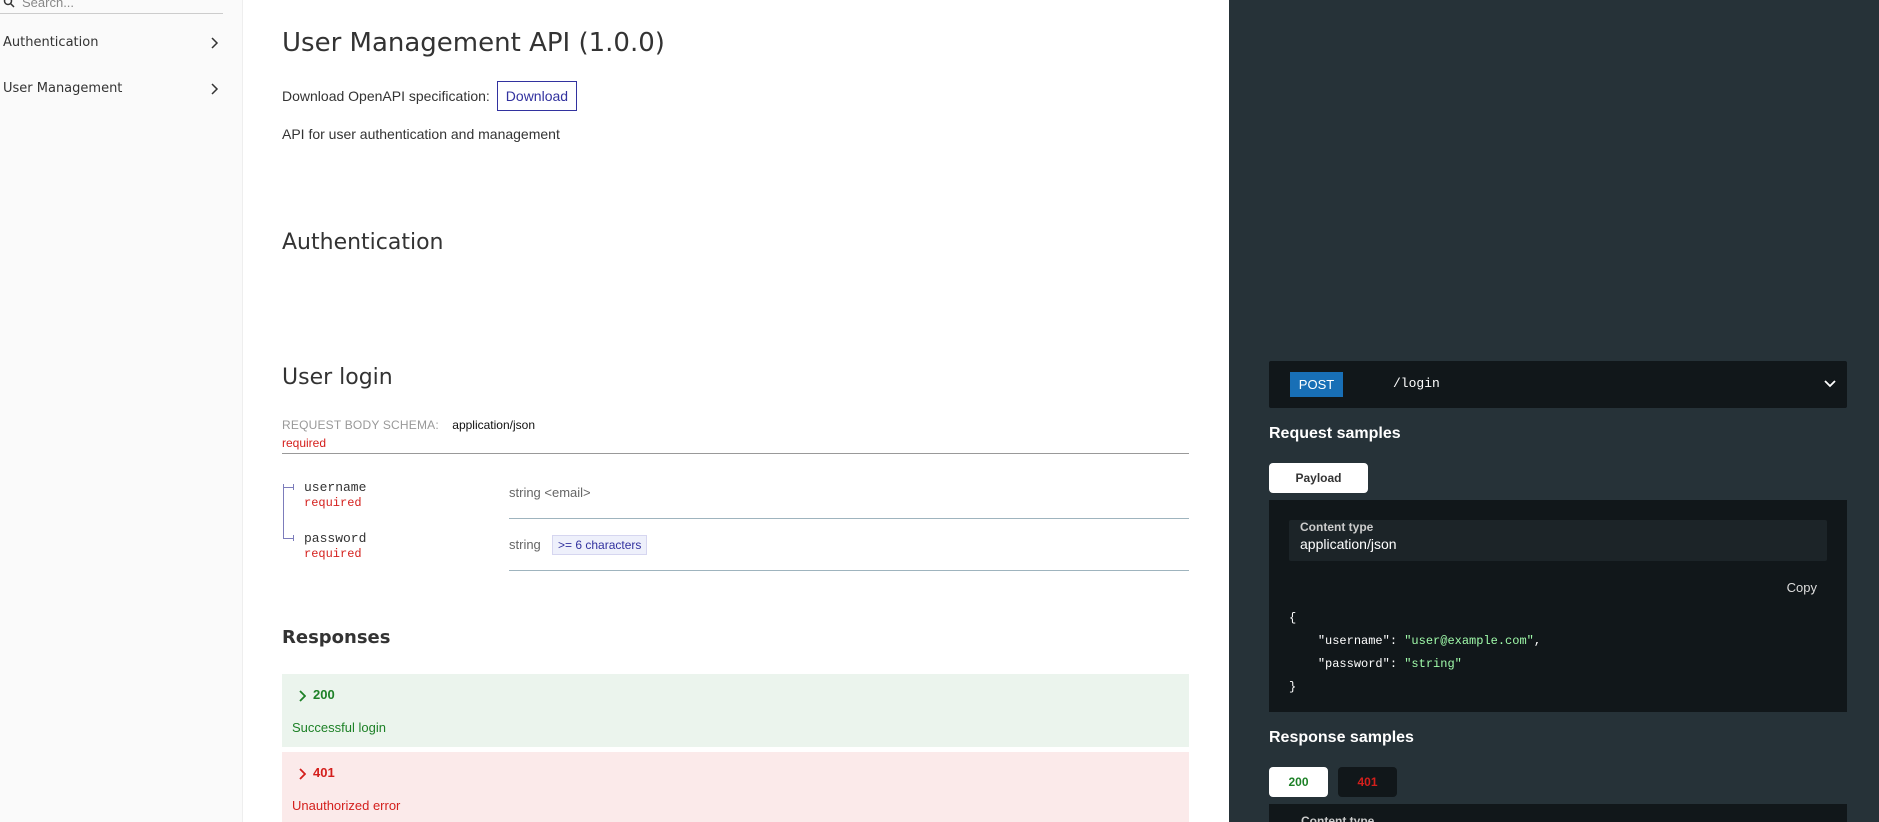  What do you see at coordinates (335, 487) in the screenshot?
I see `property-name-username: username` at bounding box center [335, 487].